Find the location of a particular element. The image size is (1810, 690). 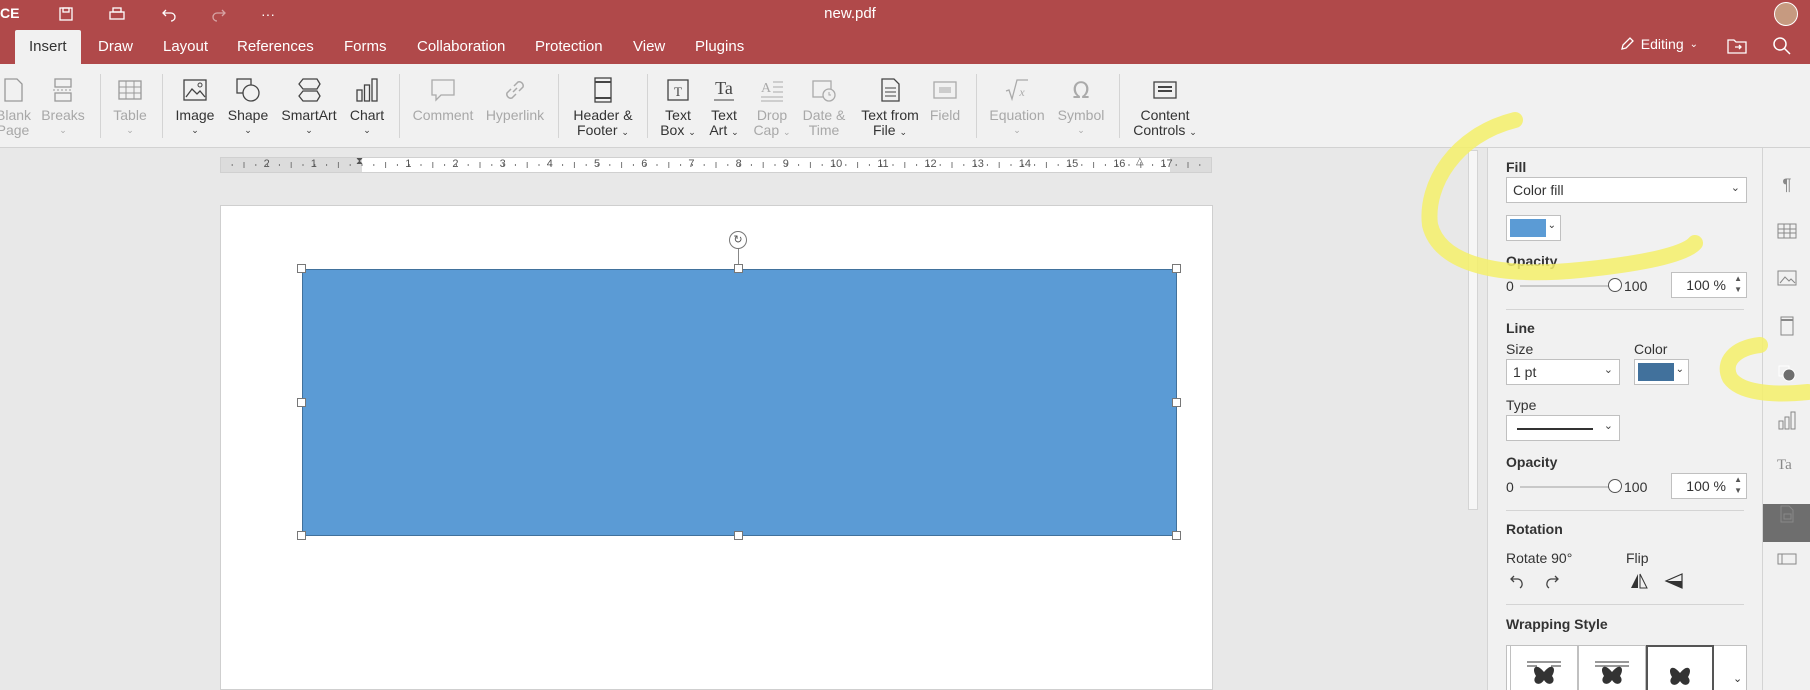

resize-handle-bottom-left is located at coordinates (301, 535).